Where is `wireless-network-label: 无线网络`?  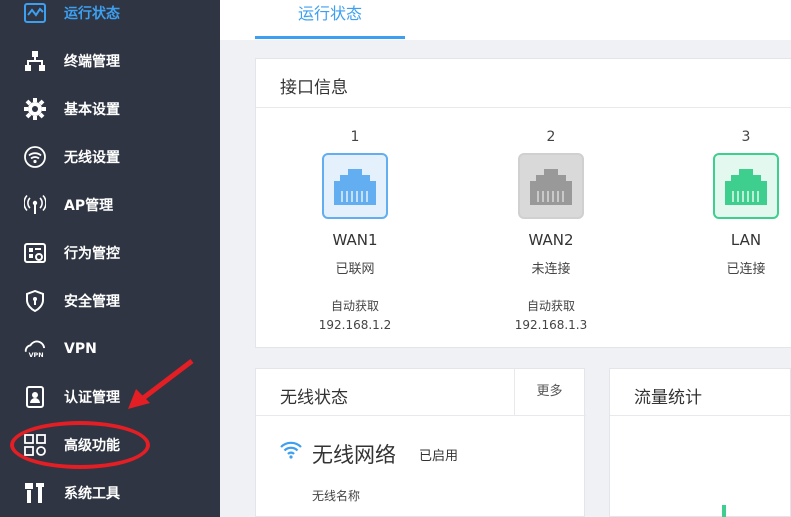
wireless-network-label: 无线网络 is located at coordinates (354, 455).